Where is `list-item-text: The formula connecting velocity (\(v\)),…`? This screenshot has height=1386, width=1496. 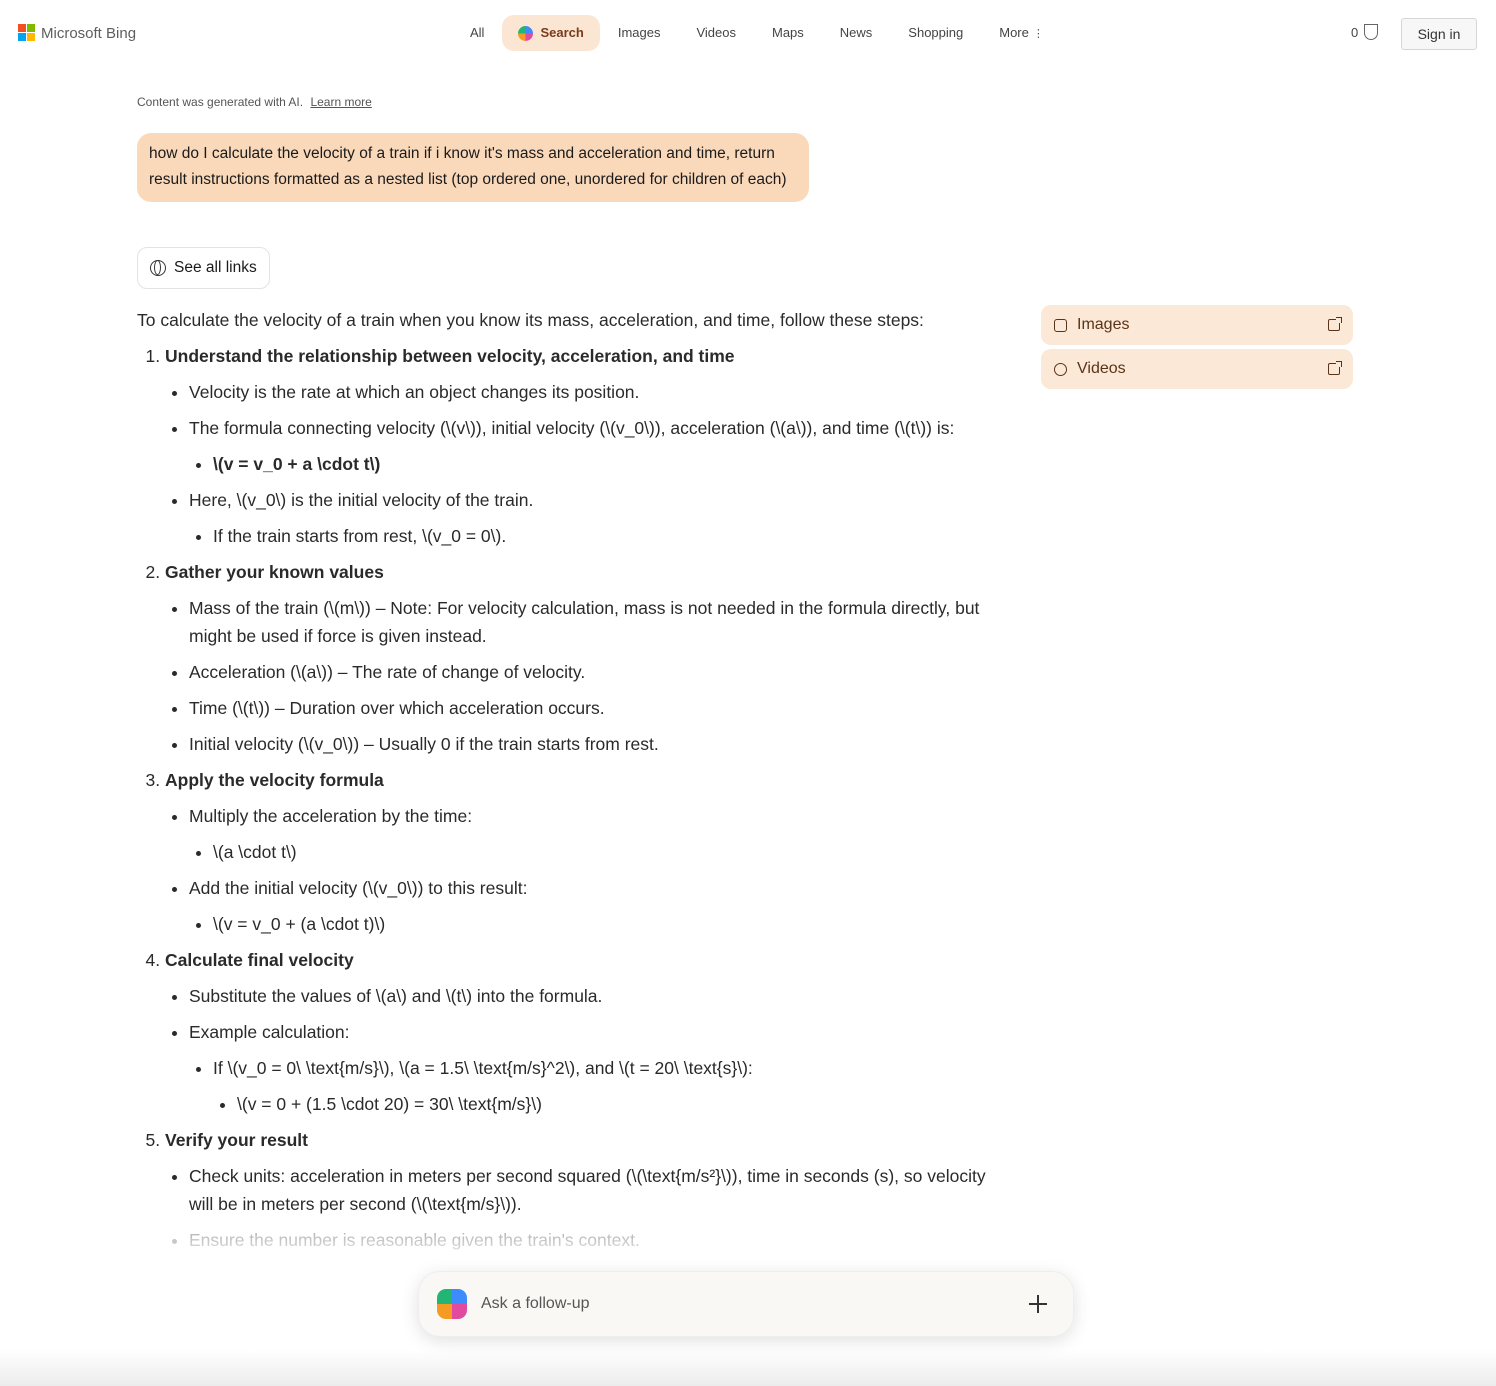 list-item-text: The formula connecting velocity (\(v\)),… is located at coordinates (572, 428).